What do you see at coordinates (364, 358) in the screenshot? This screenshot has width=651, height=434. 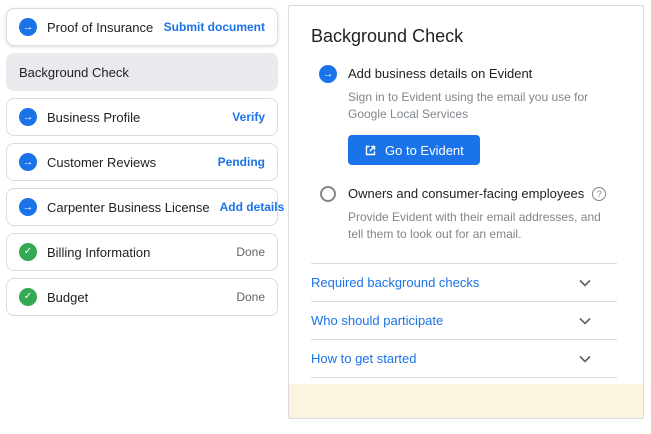 I see `accordion-label: How to get started` at bounding box center [364, 358].